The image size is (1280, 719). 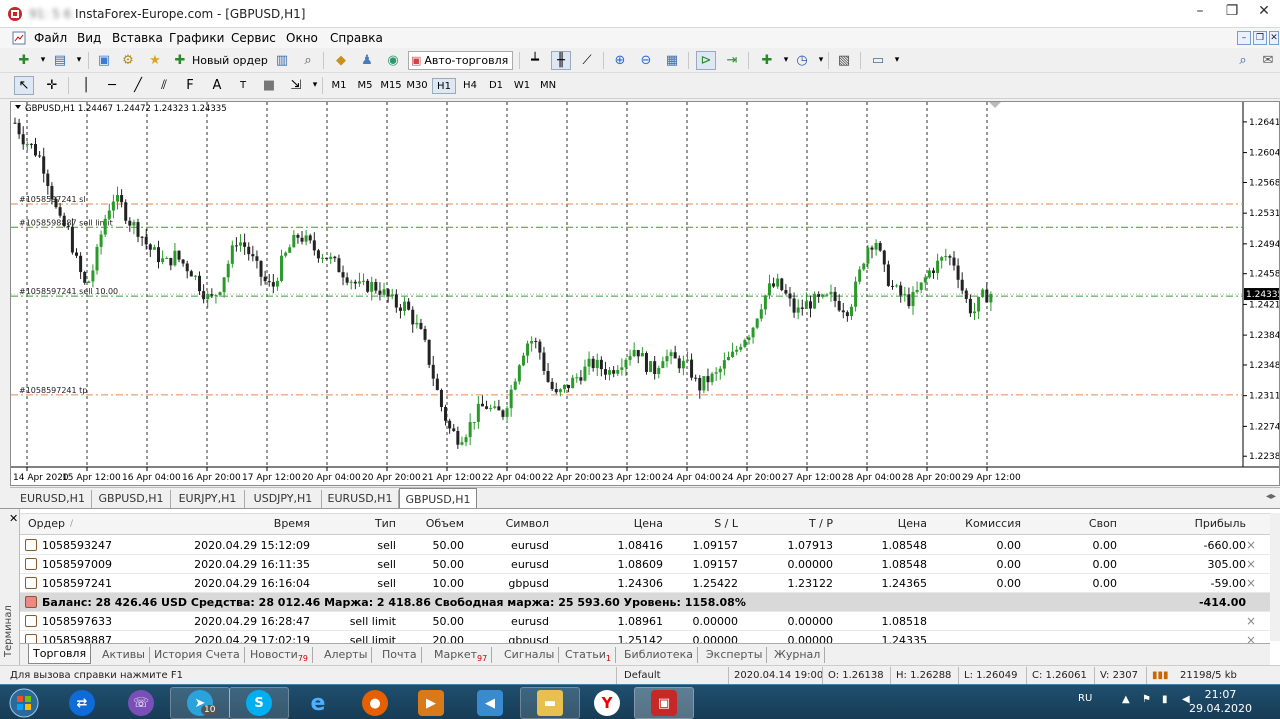 I want to click on crosshair-icon: ✛, so click(x=52, y=85).